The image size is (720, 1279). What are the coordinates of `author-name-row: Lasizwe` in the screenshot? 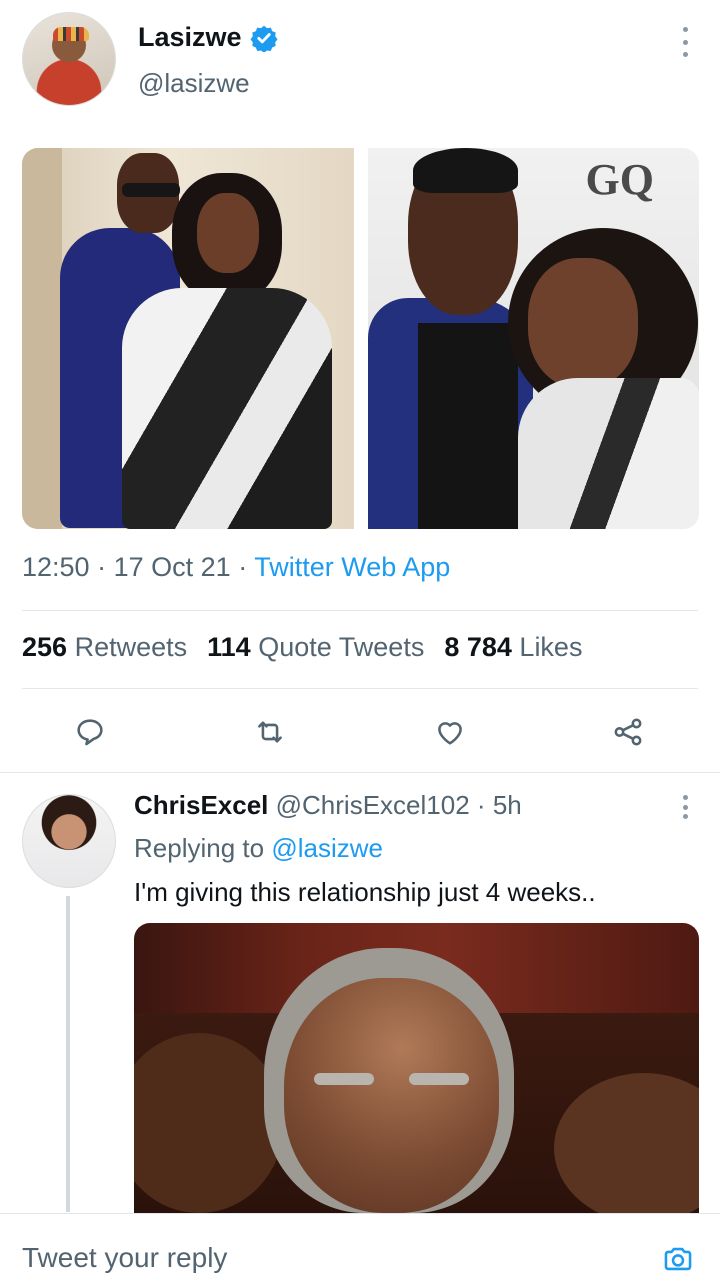 It's located at (208, 37).